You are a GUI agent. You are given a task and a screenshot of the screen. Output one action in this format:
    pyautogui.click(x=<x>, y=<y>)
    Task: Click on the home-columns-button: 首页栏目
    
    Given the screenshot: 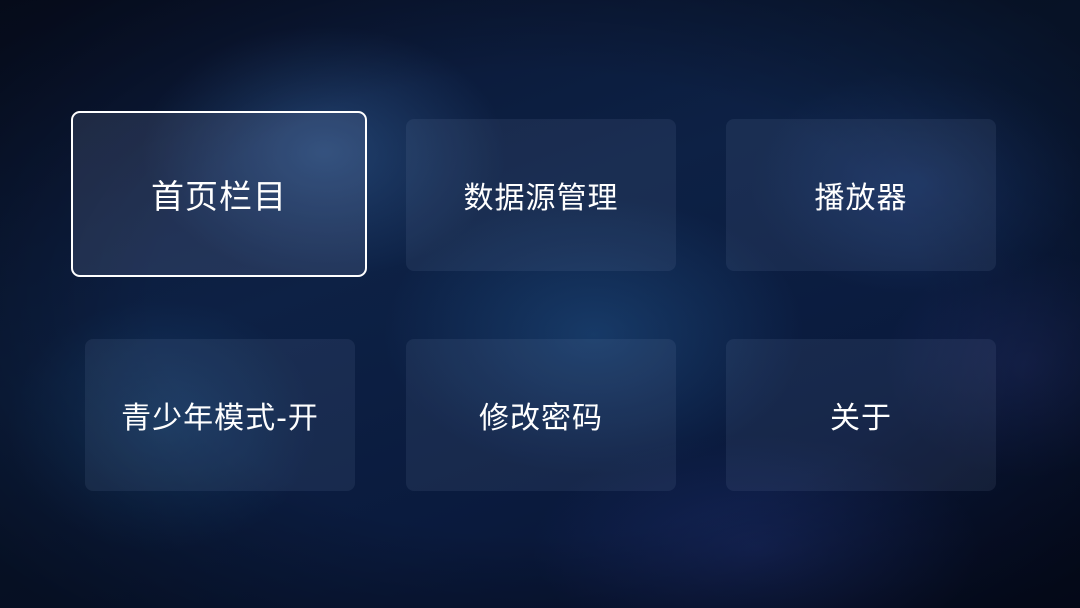 What is the action you would take?
    pyautogui.click(x=219, y=194)
    